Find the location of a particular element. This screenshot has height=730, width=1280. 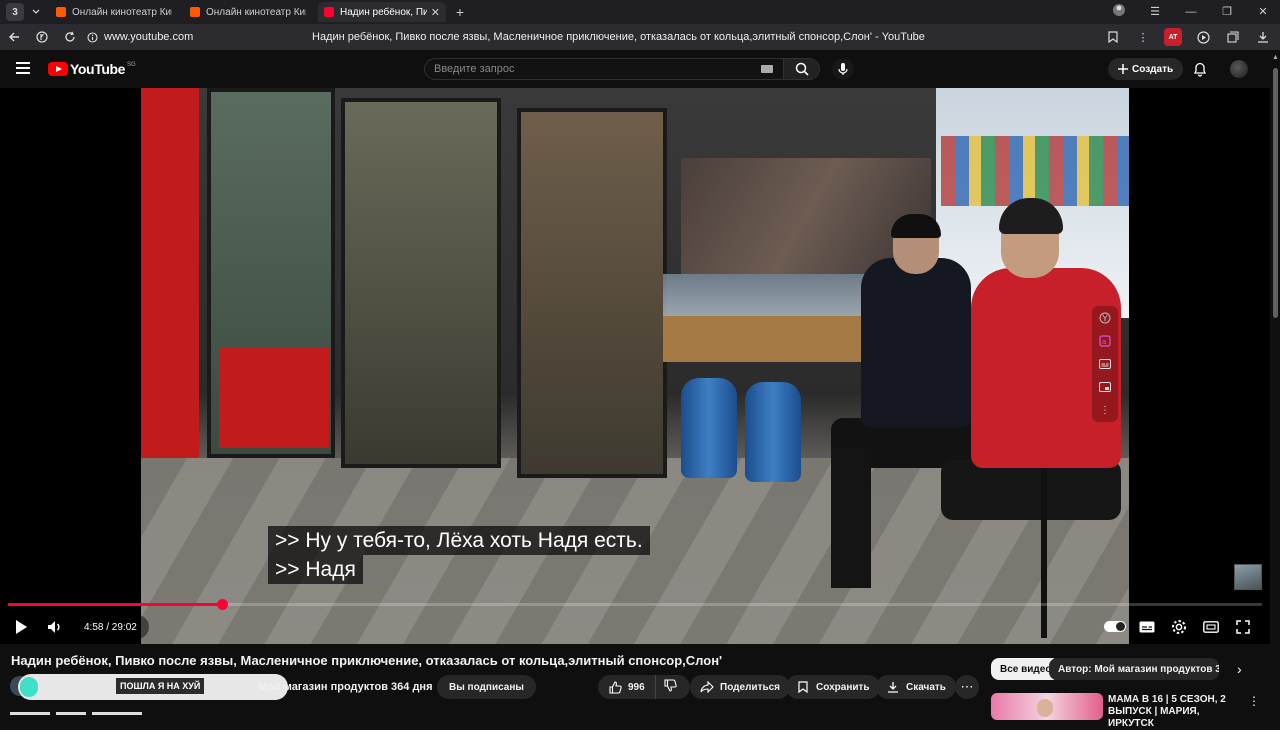

extension-side-panel: а ⋮ is located at coordinates (1105, 364).